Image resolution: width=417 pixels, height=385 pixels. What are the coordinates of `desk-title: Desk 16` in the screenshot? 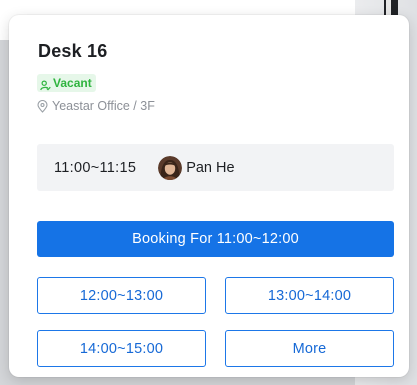 It's located at (73, 51).